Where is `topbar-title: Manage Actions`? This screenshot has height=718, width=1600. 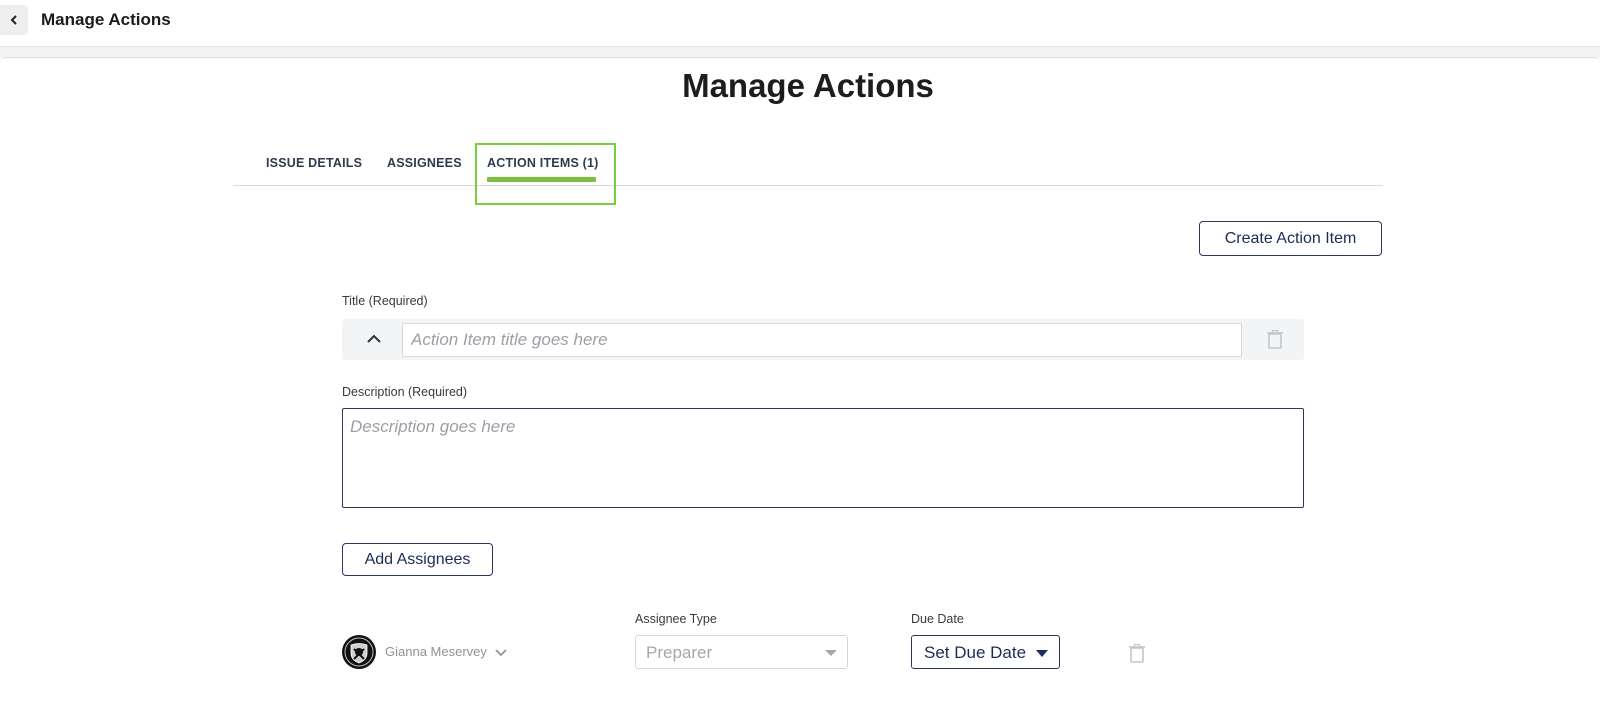
topbar-title: Manage Actions is located at coordinates (106, 19).